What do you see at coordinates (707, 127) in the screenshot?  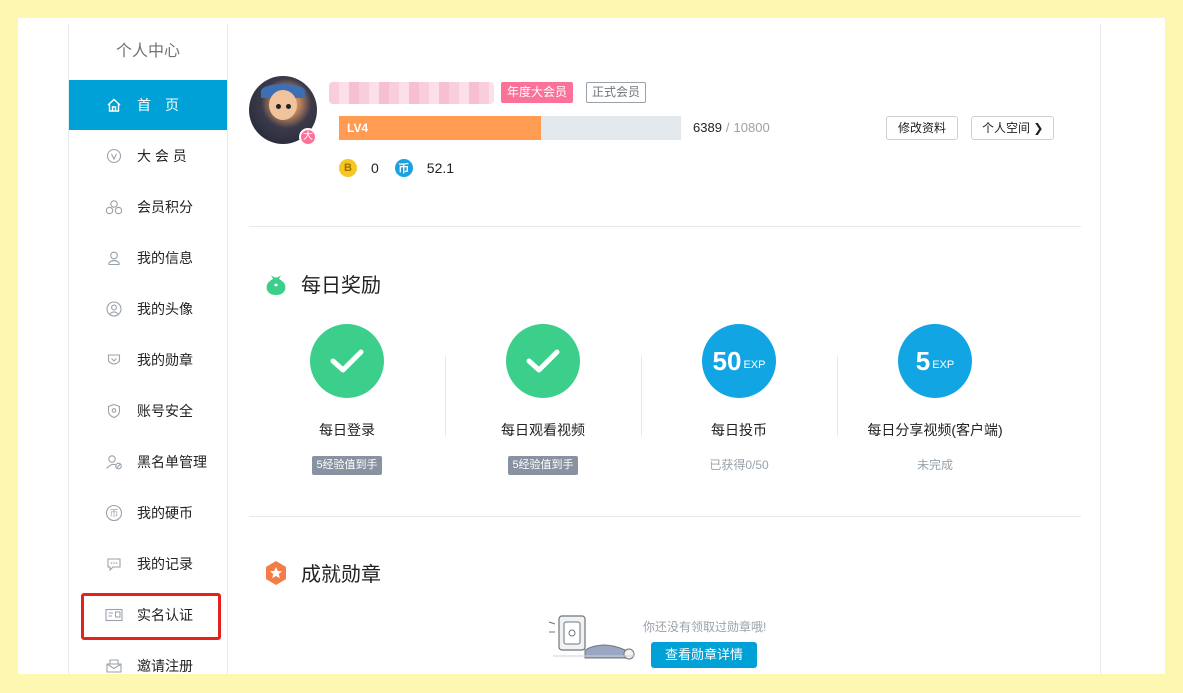 I see `exp-current: 6389` at bounding box center [707, 127].